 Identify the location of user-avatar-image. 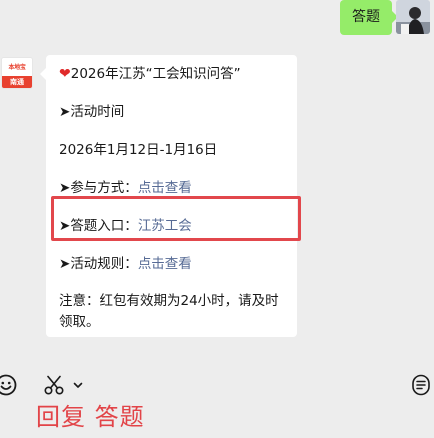
(413, 17).